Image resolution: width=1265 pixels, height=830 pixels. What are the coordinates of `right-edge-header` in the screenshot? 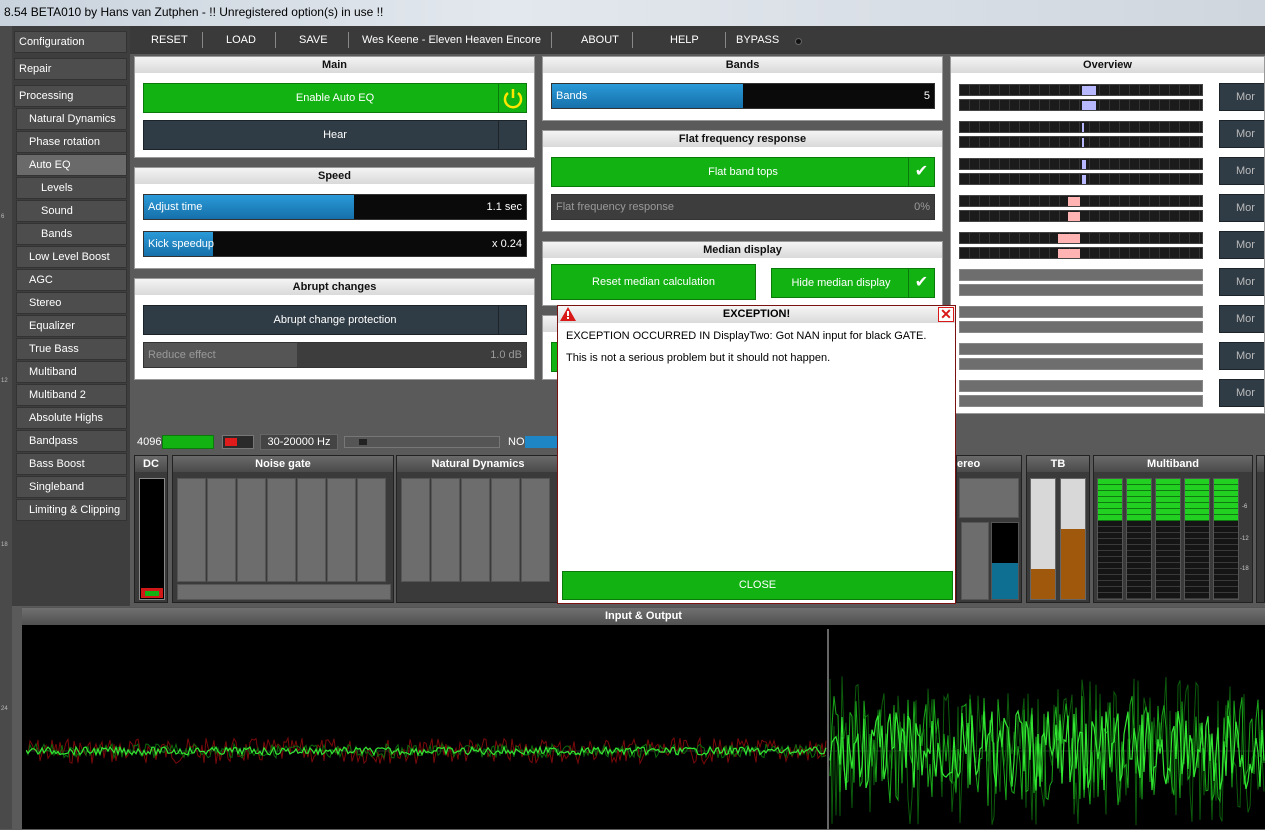 It's located at (1260, 464).